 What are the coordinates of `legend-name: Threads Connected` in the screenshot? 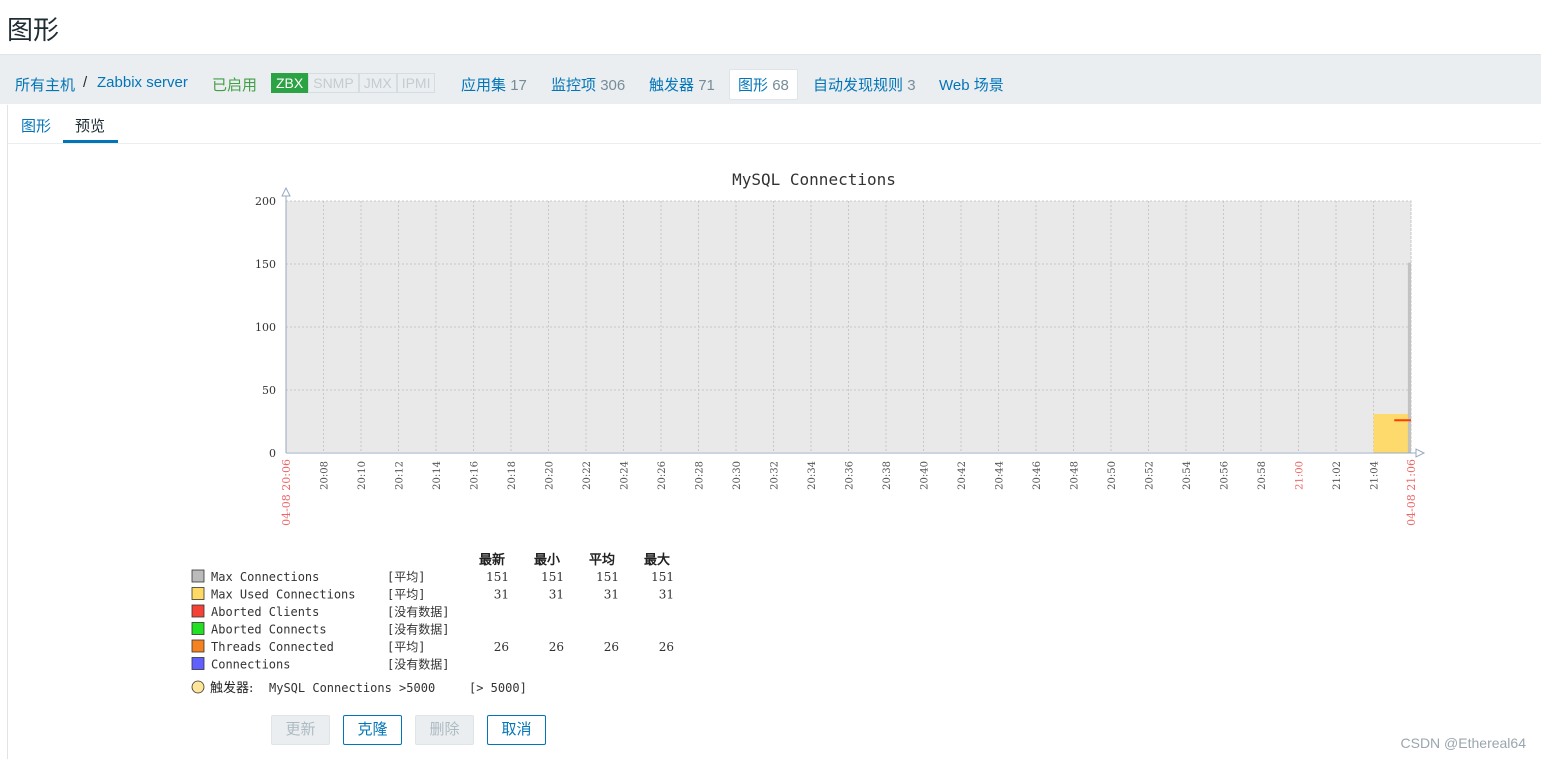 It's located at (272, 647).